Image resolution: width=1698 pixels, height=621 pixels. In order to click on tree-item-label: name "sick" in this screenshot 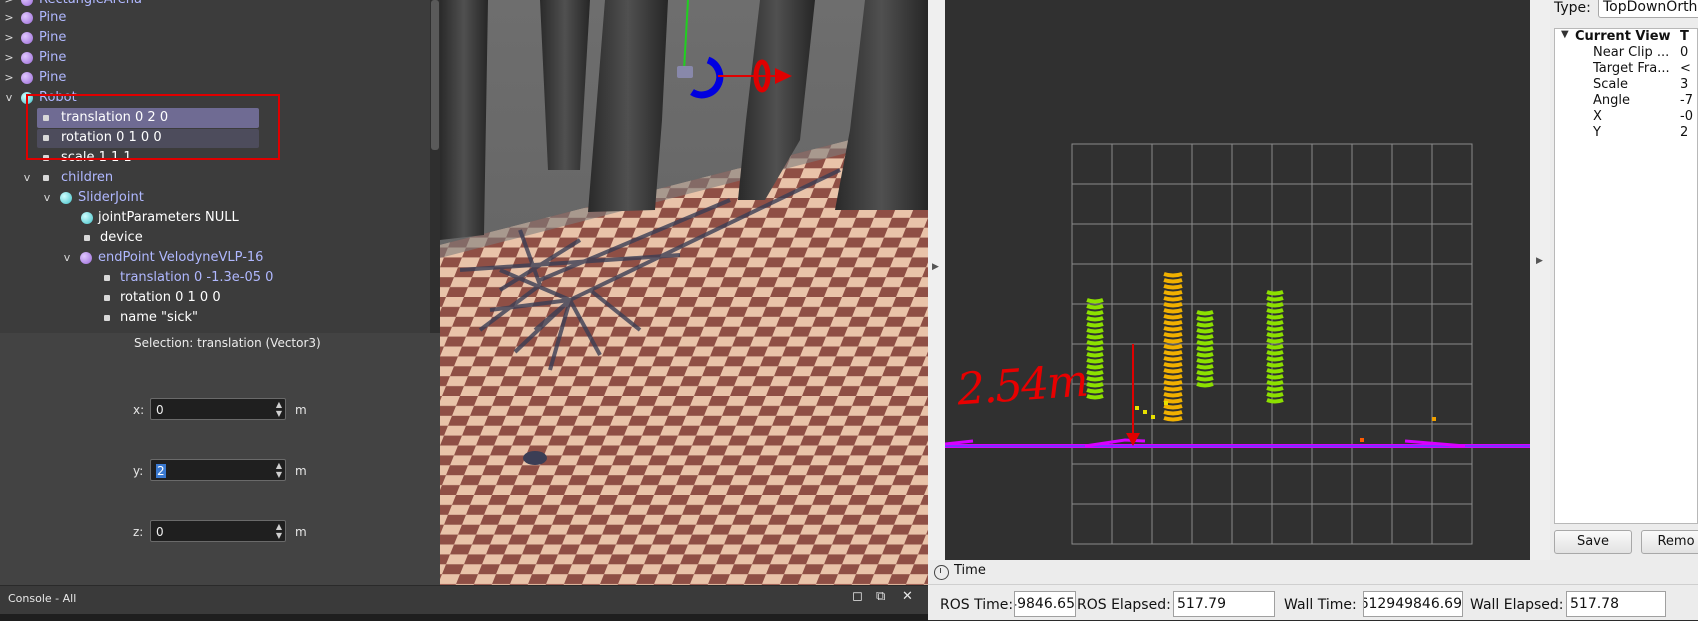, I will do `click(159, 317)`.